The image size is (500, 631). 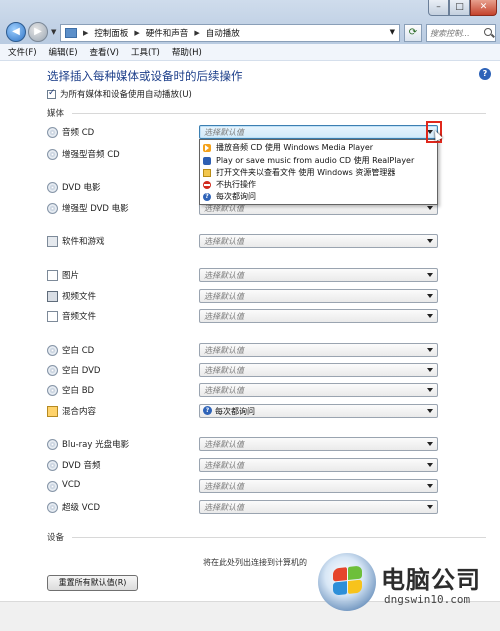 I want to click on address-bar: ▶ 控制面板 ▶ 硬件和声音 ▶ 自动播放 ▼, so click(x=230, y=33).